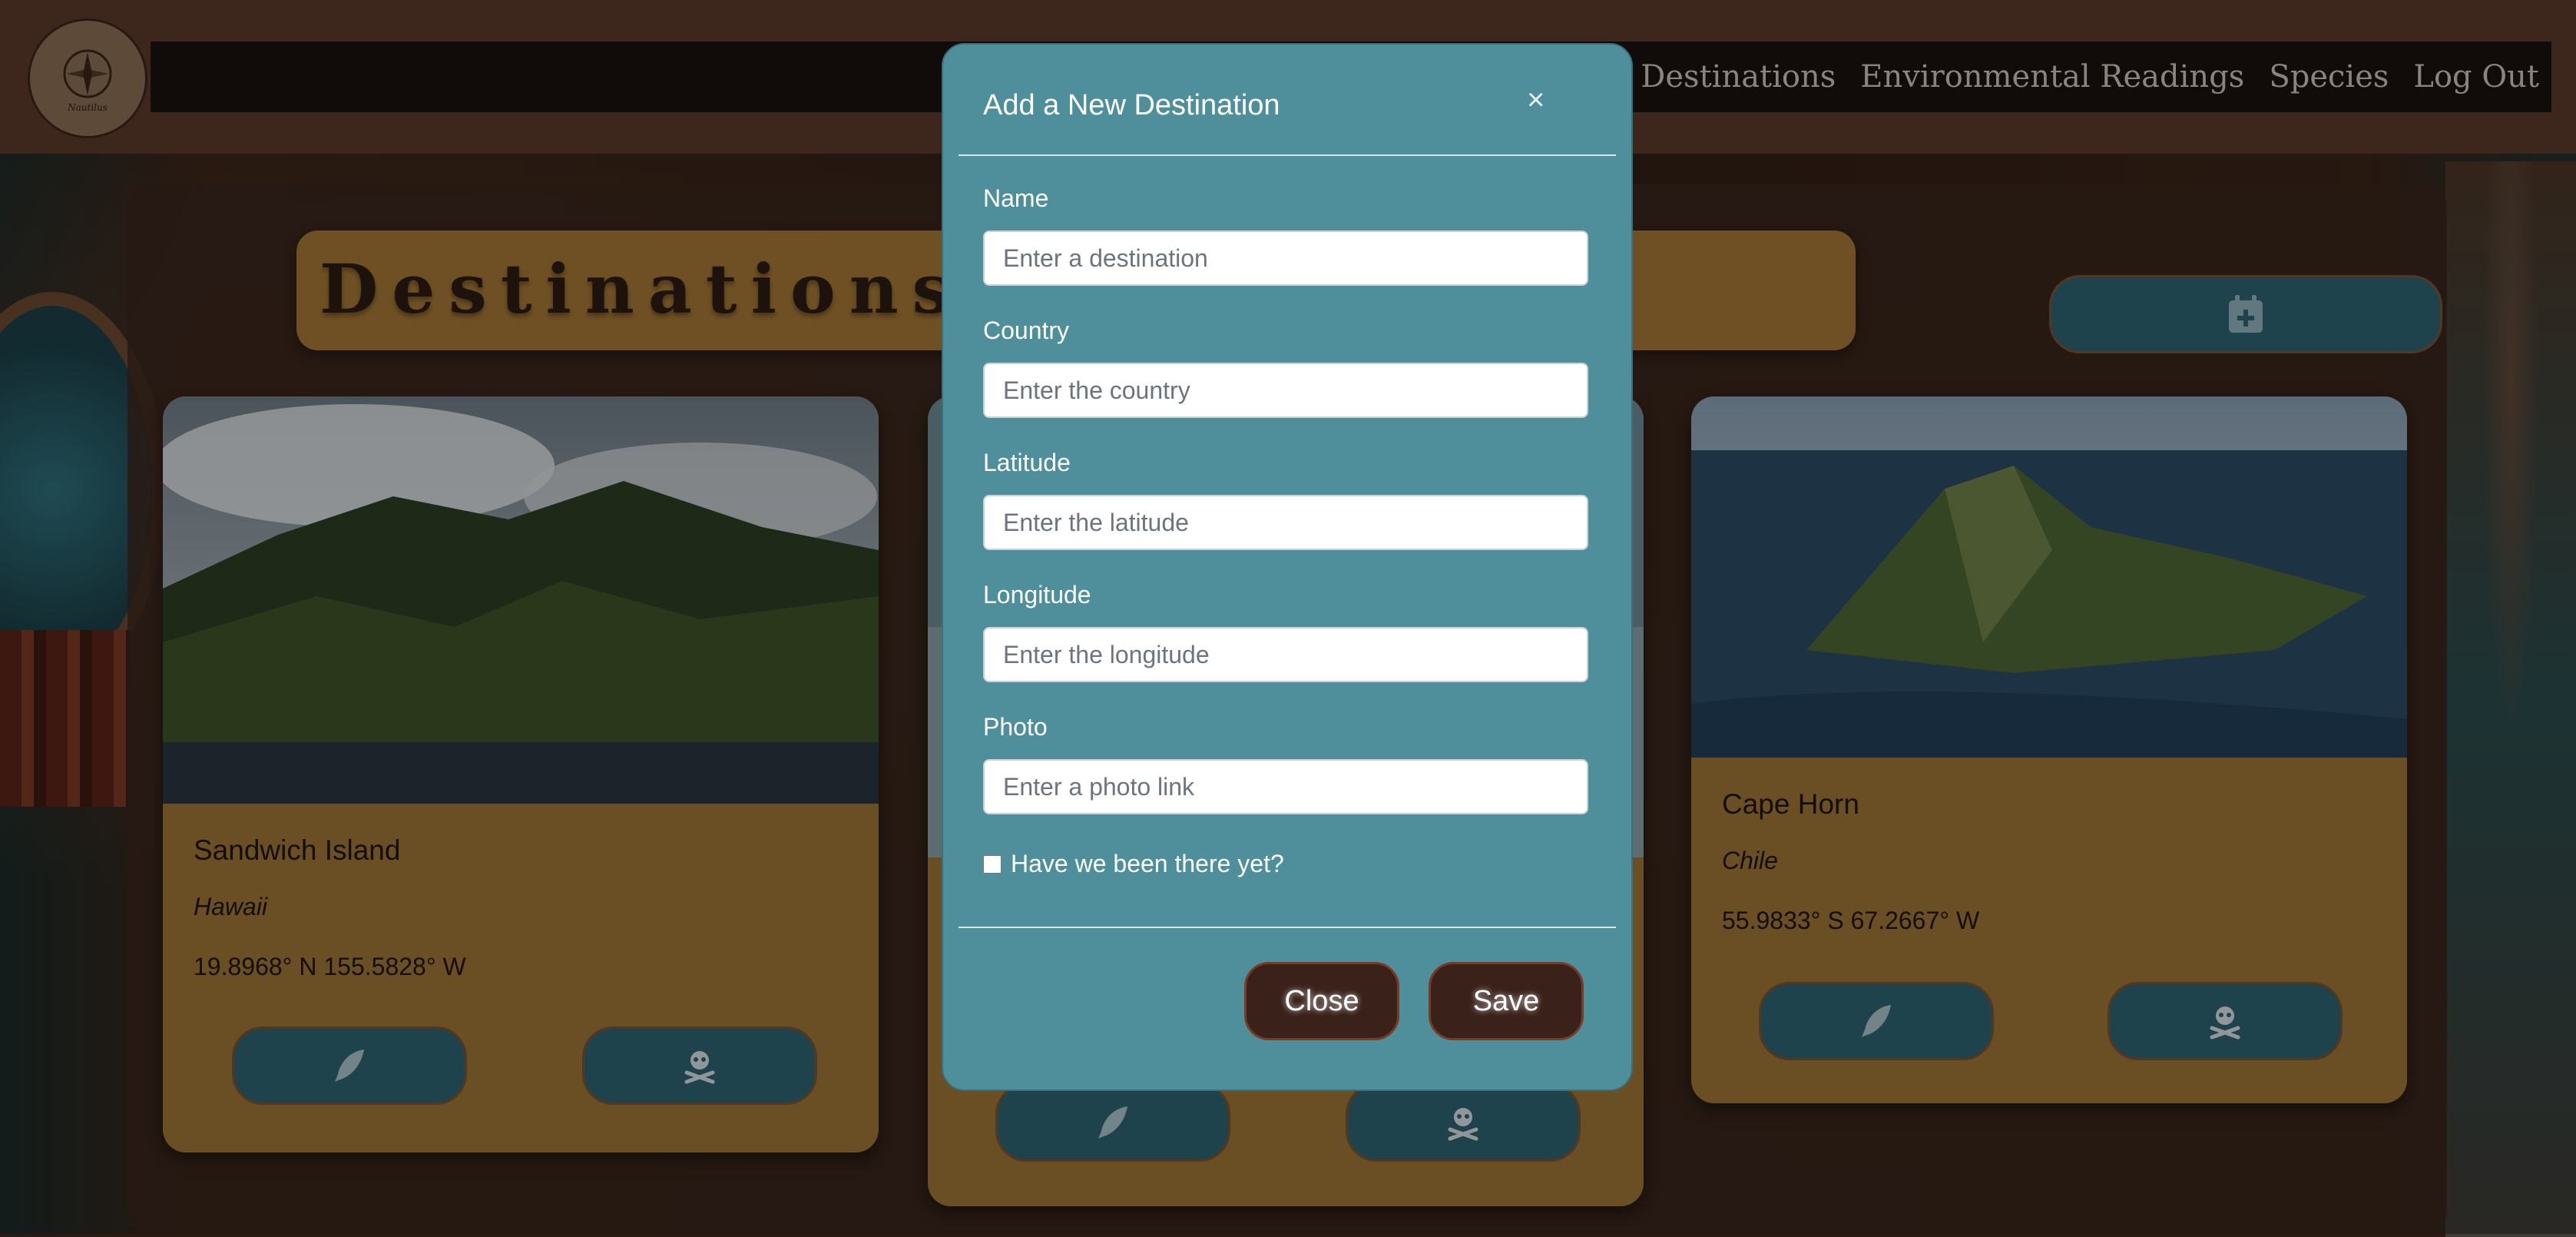  Describe the element at coordinates (1037, 595) in the screenshot. I see `longitude-label: Longitude` at that location.